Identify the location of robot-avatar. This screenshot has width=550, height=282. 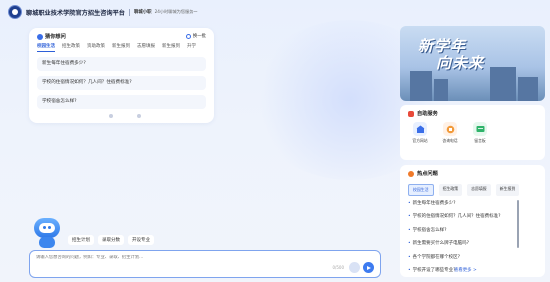
(47, 232).